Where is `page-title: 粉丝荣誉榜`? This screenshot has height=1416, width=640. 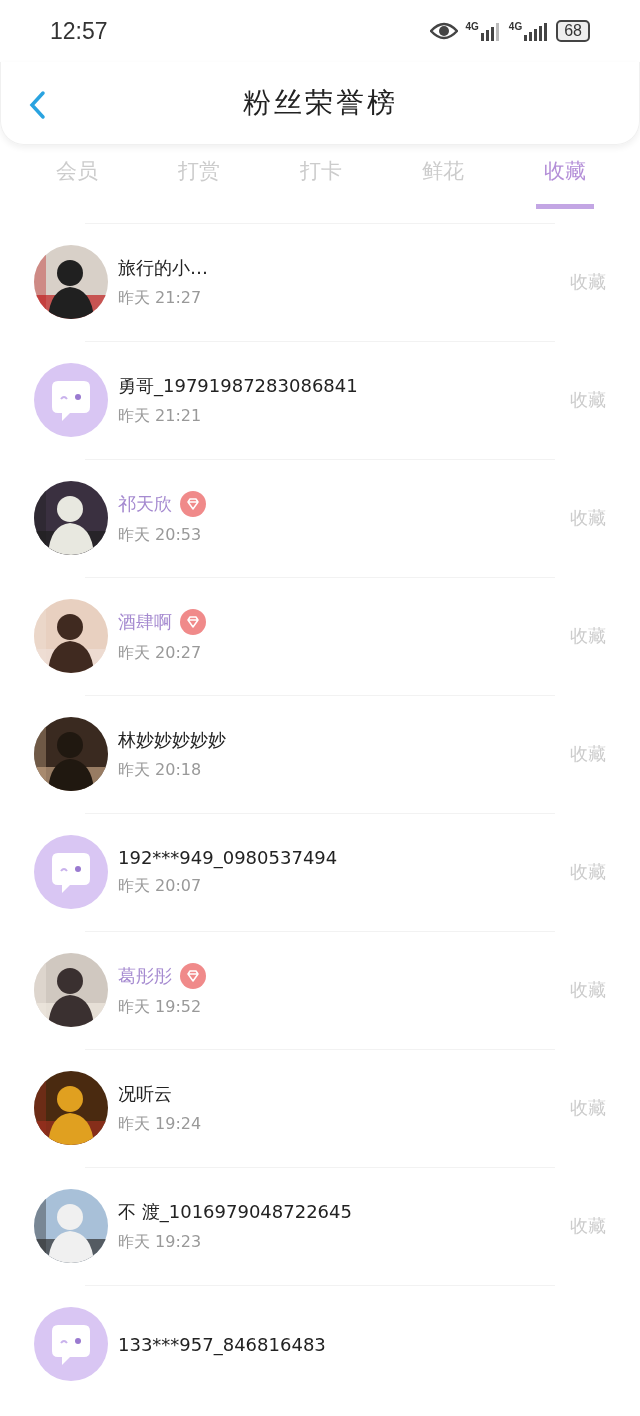
page-title: 粉丝荣誉榜 is located at coordinates (320, 103).